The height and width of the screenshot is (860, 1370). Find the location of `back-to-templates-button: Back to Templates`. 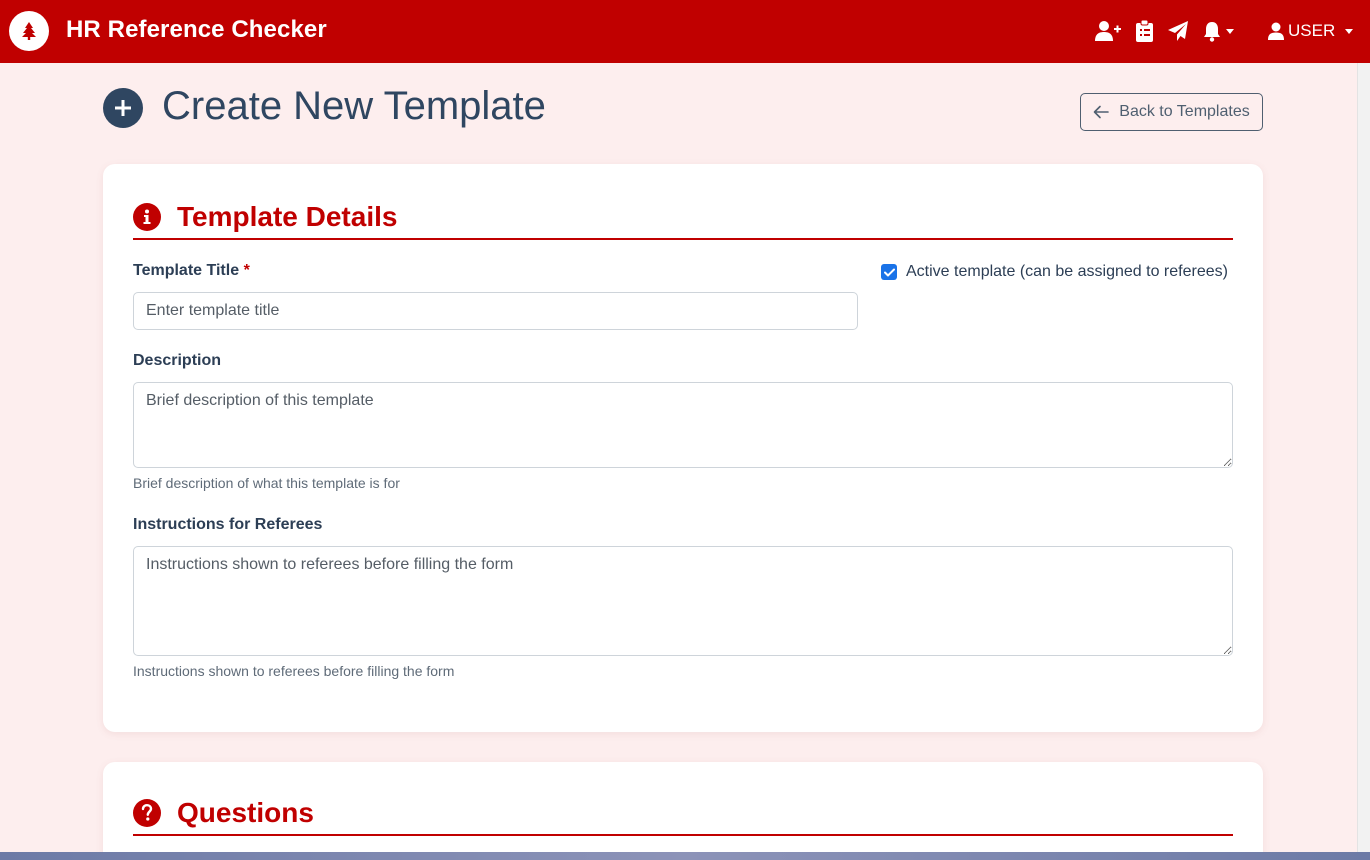

back-to-templates-button: Back to Templates is located at coordinates (1171, 112).